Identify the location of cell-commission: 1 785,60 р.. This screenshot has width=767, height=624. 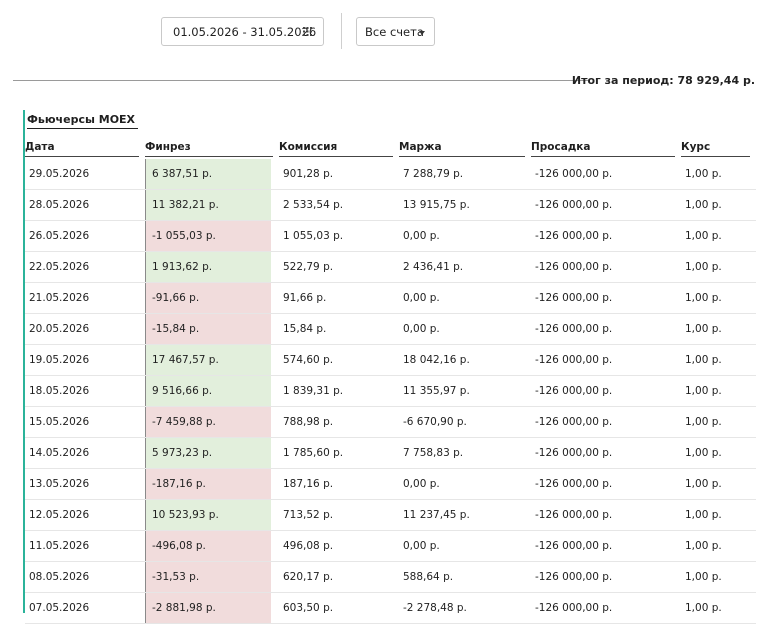
(339, 453).